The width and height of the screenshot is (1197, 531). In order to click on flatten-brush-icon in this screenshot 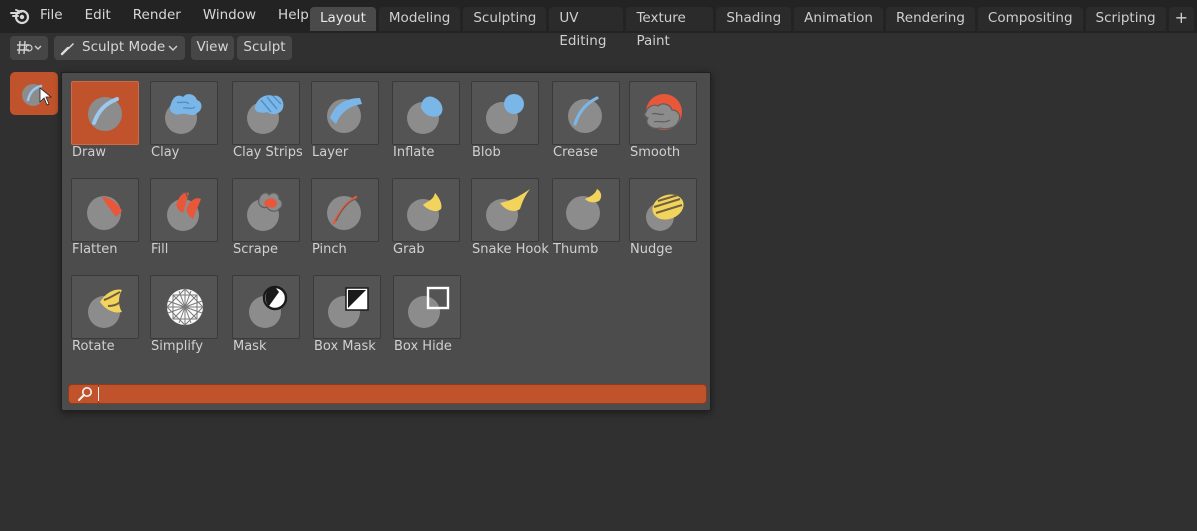, I will do `click(105, 210)`.